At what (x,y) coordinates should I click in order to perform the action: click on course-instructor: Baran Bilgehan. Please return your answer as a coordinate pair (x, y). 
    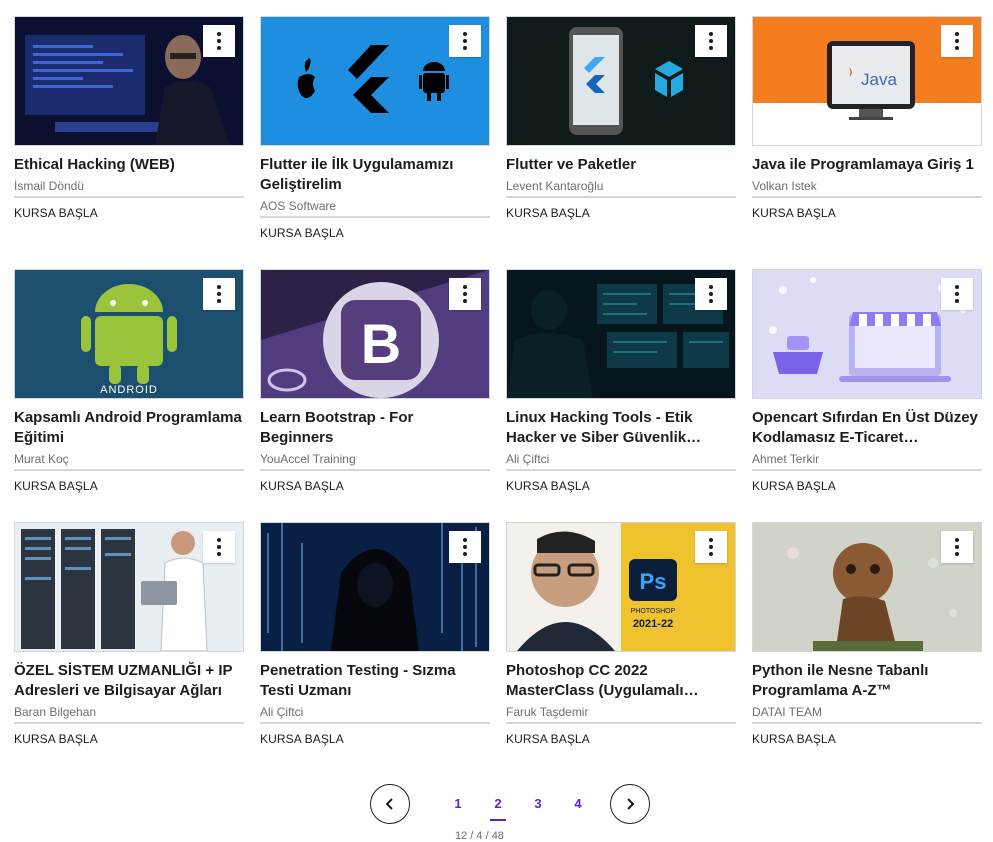
    Looking at the image, I should click on (55, 712).